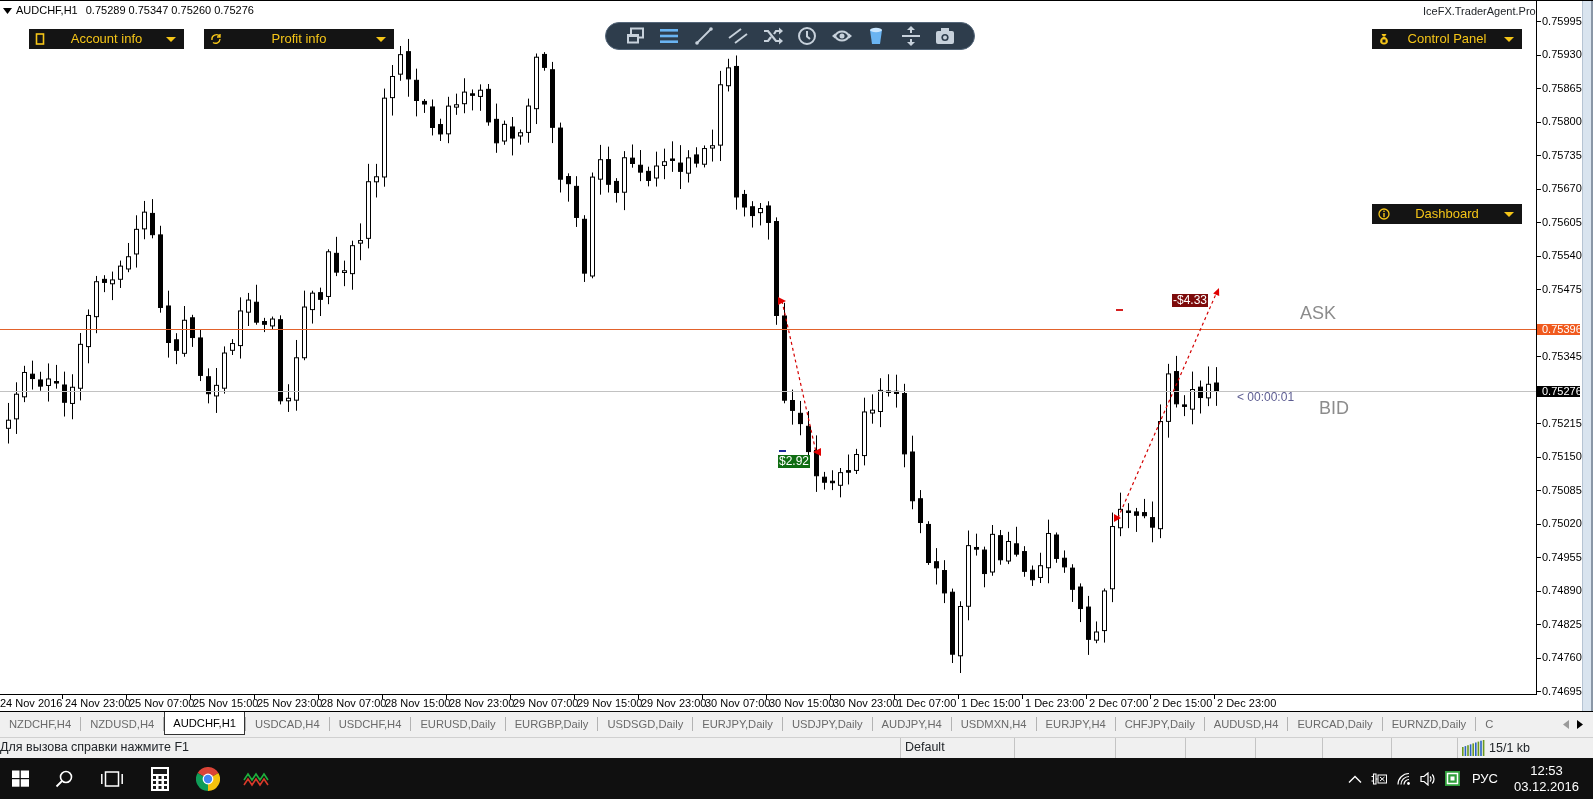 The image size is (1593, 799). Describe the element at coordinates (546, 703) in the screenshot. I see `time-axis-label: 29 Nov 07:00` at that location.